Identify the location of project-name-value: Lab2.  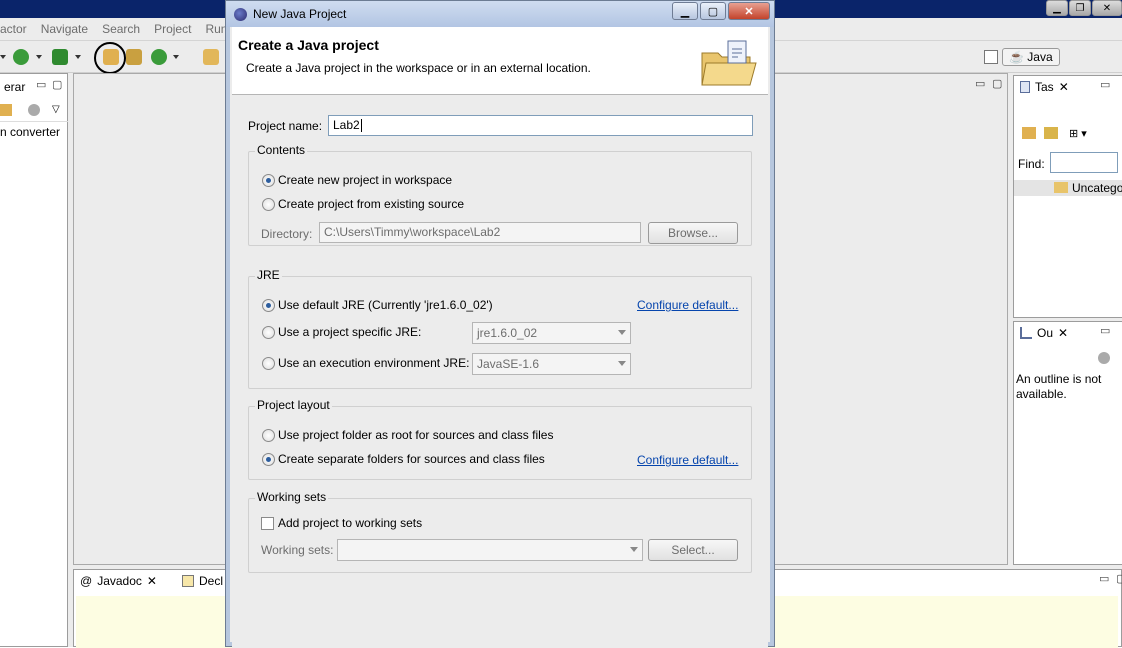
(346, 125).